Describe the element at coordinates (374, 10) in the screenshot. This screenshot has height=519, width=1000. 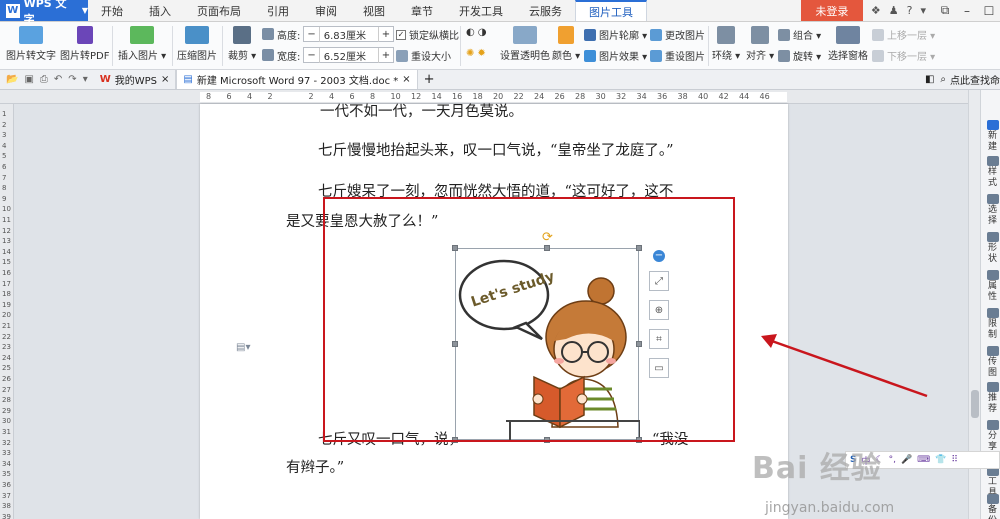
I see `tab-view: 视图` at that location.